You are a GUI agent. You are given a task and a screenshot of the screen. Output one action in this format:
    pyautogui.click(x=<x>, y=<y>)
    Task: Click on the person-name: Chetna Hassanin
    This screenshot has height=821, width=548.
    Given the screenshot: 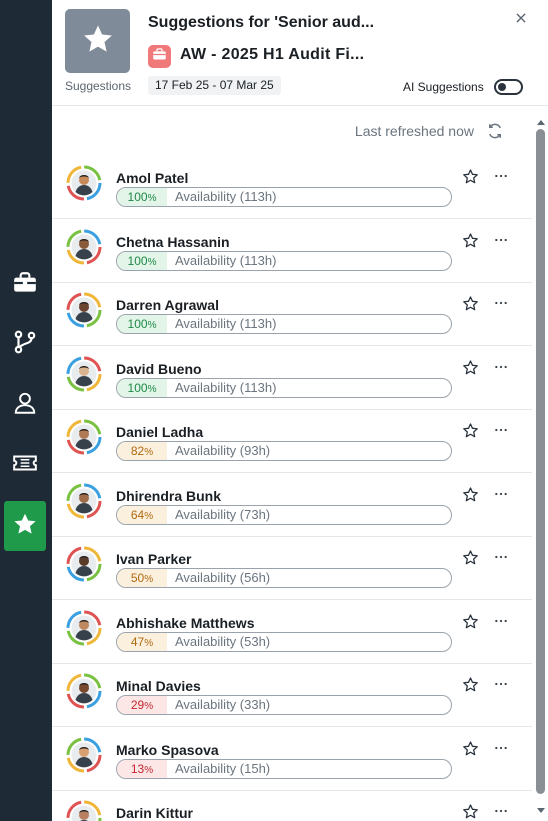 What is the action you would take?
    pyautogui.click(x=173, y=242)
    